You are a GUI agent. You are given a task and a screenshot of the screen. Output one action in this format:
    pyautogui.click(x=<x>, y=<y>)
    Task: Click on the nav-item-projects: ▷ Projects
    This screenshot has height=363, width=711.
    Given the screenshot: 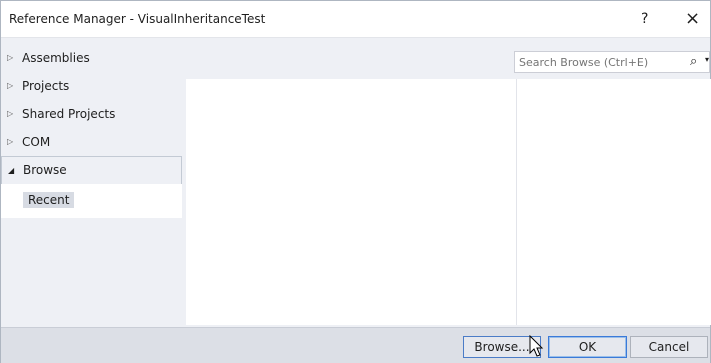 What is the action you would take?
    pyautogui.click(x=93, y=86)
    